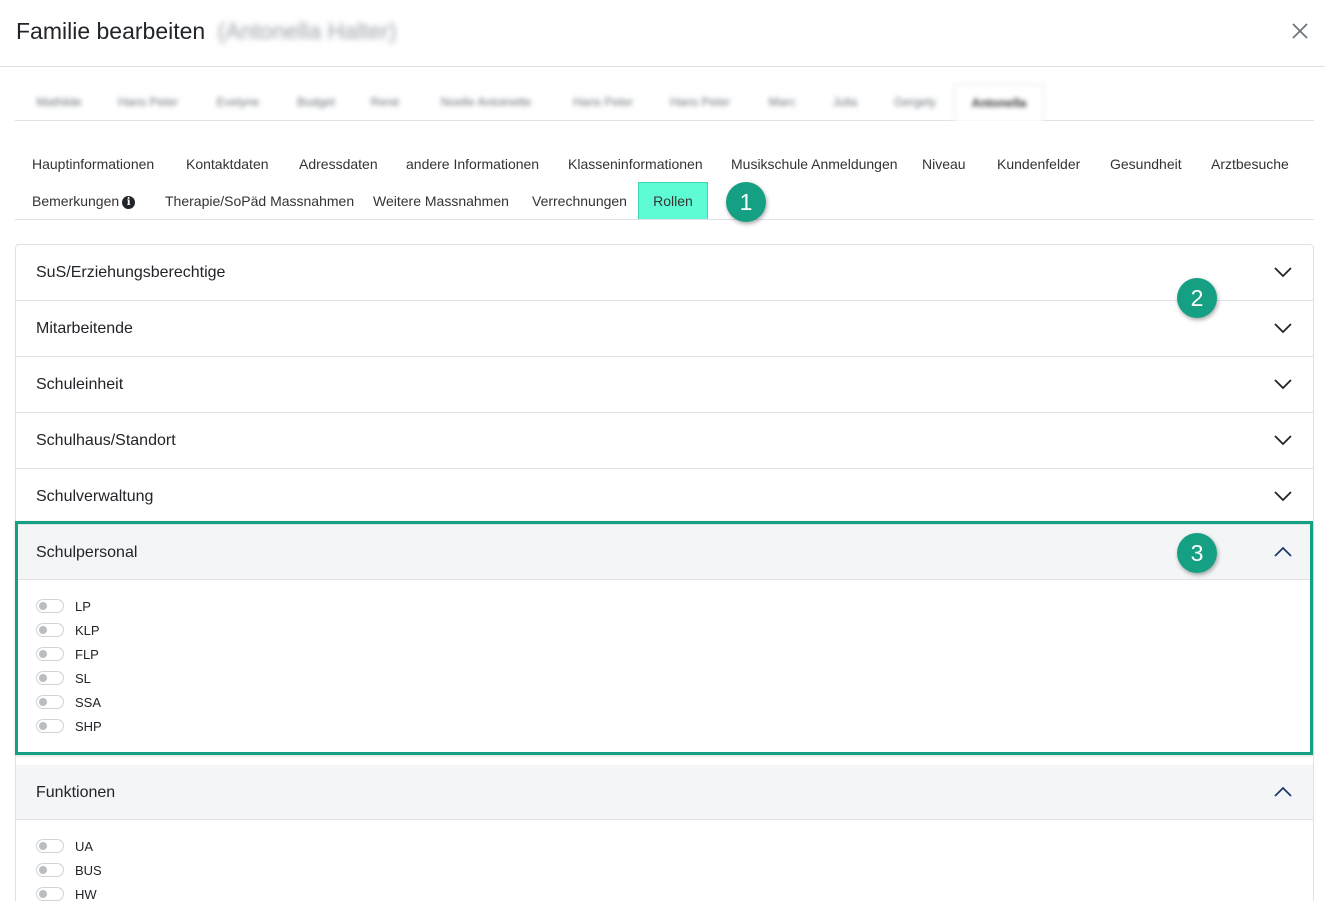 This screenshot has width=1325, height=901. I want to click on tab-niveau: Niveau, so click(944, 164).